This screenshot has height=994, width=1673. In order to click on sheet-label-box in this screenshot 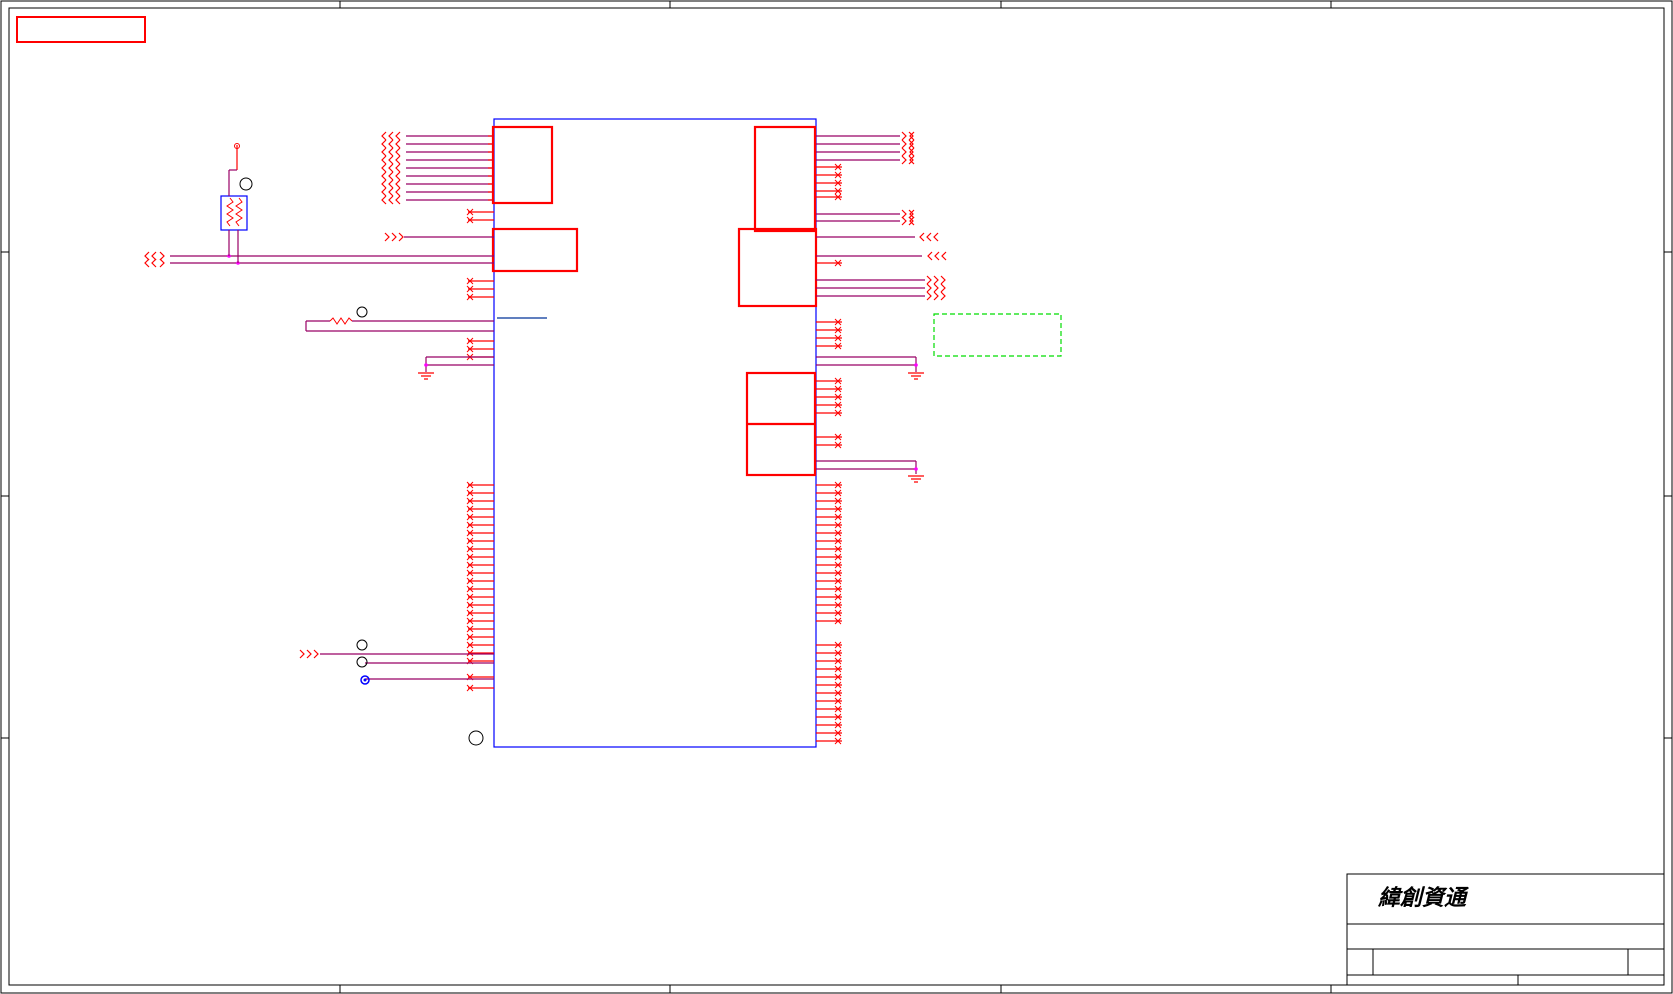, I will do `click(81, 29)`.